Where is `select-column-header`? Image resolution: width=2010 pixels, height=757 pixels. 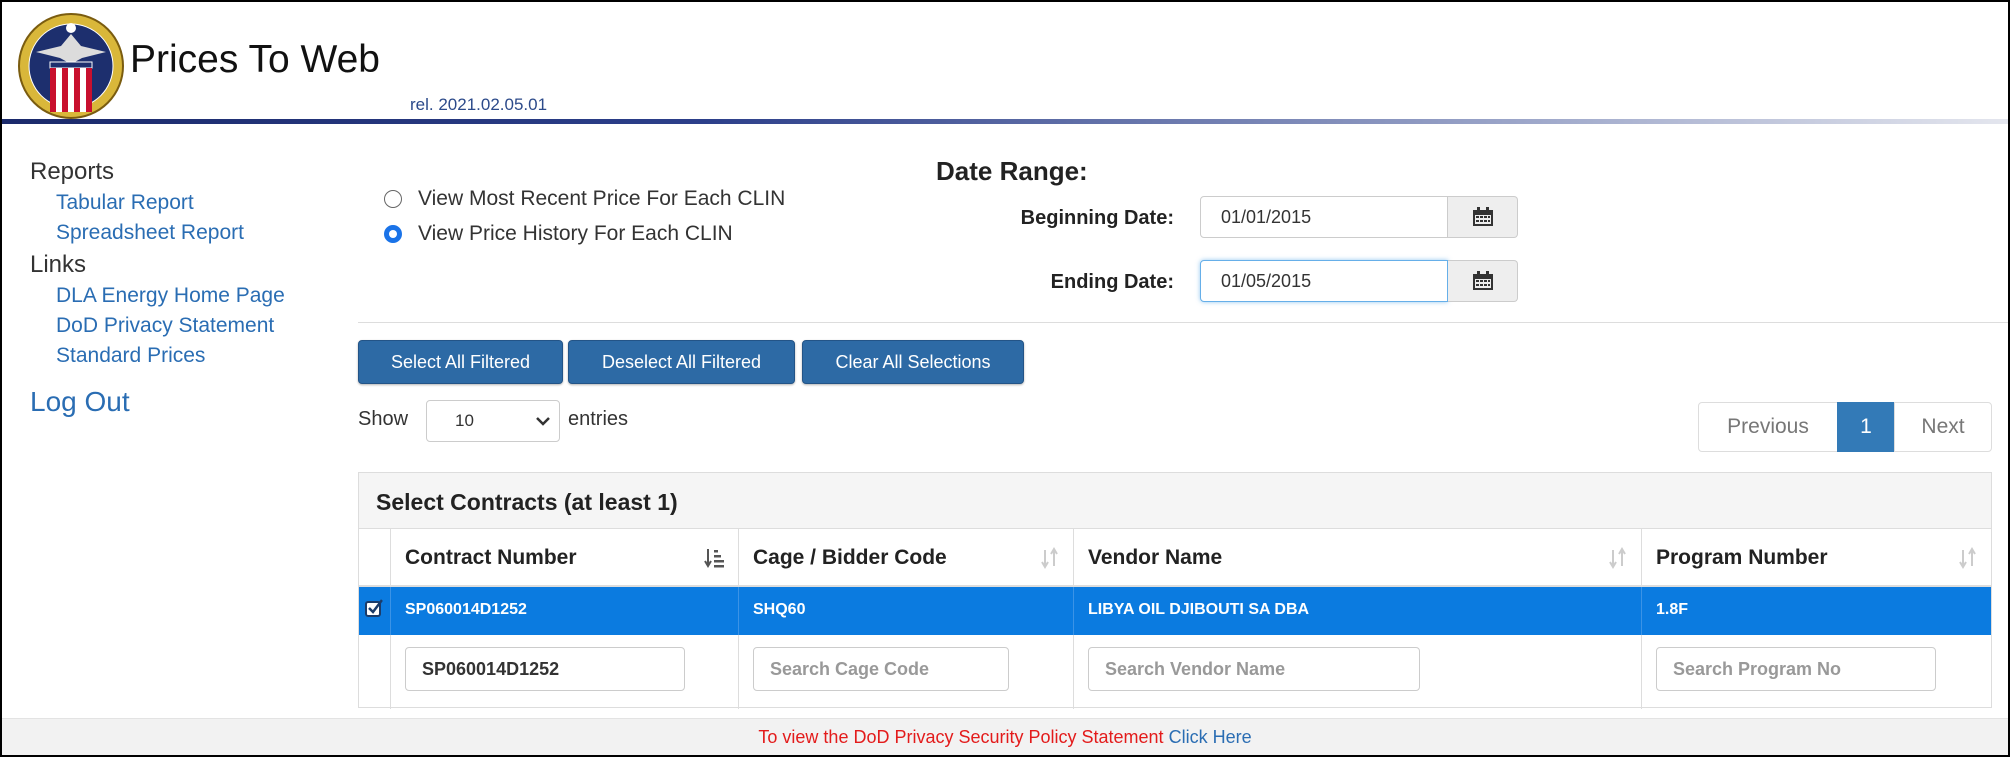 select-column-header is located at coordinates (375, 558).